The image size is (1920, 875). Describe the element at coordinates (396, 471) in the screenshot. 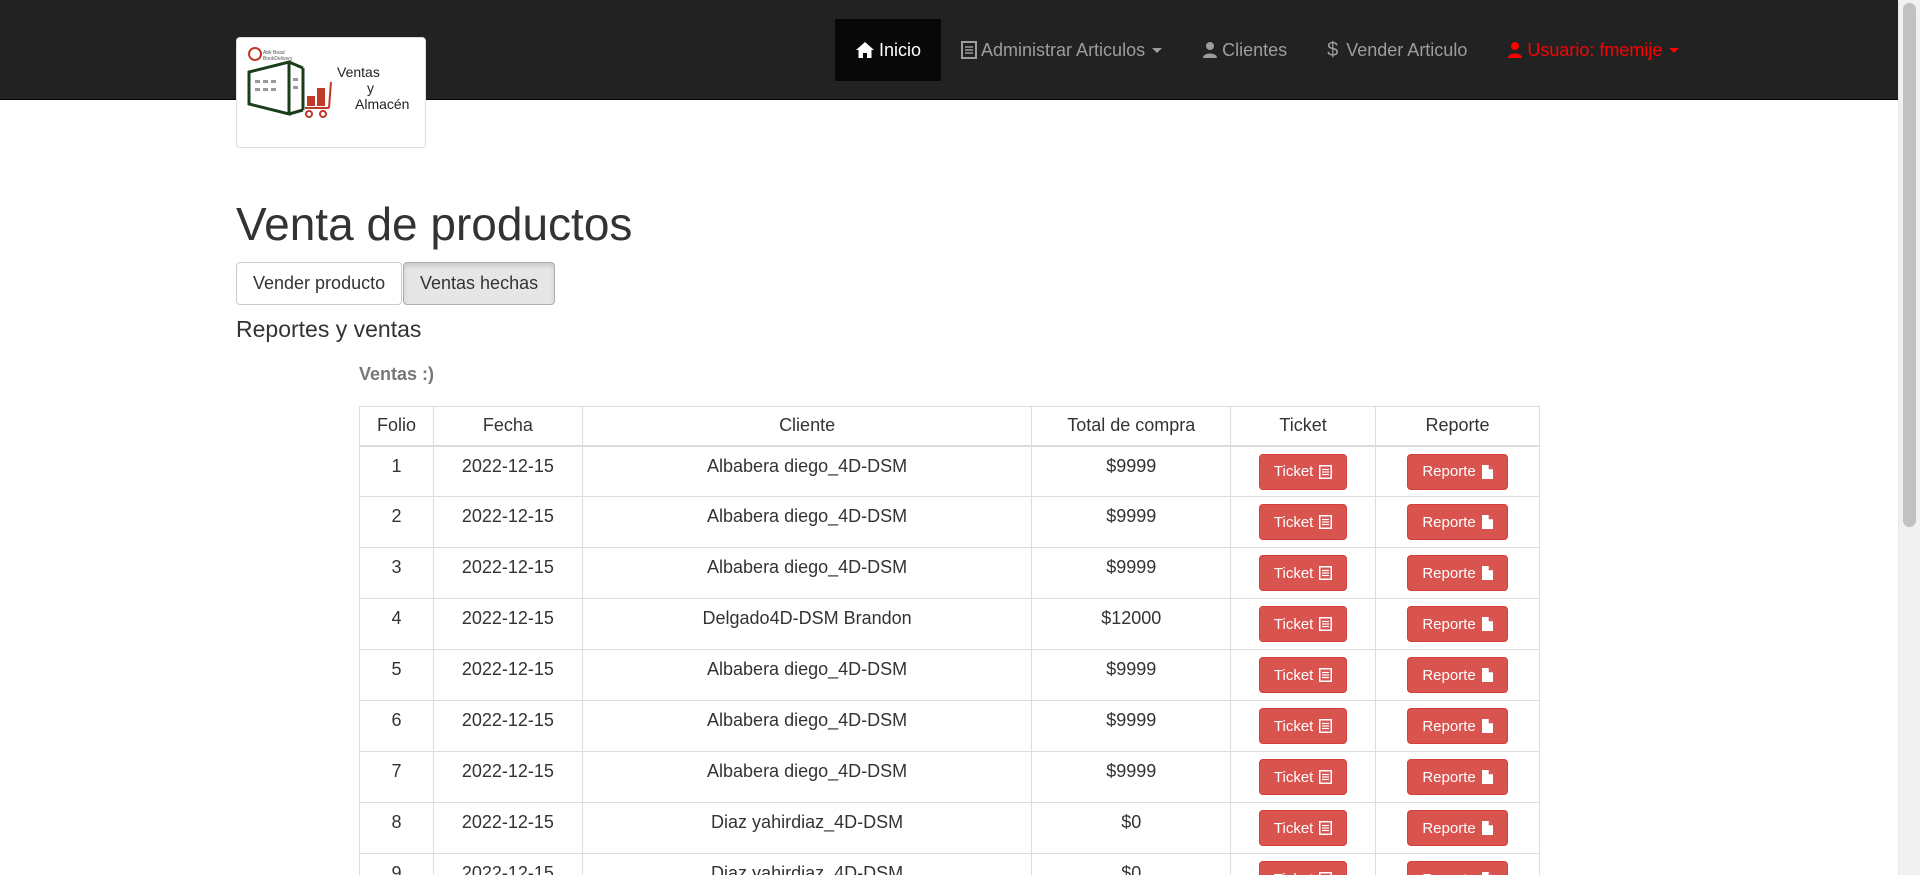

I see `folio-cell: 1` at that location.